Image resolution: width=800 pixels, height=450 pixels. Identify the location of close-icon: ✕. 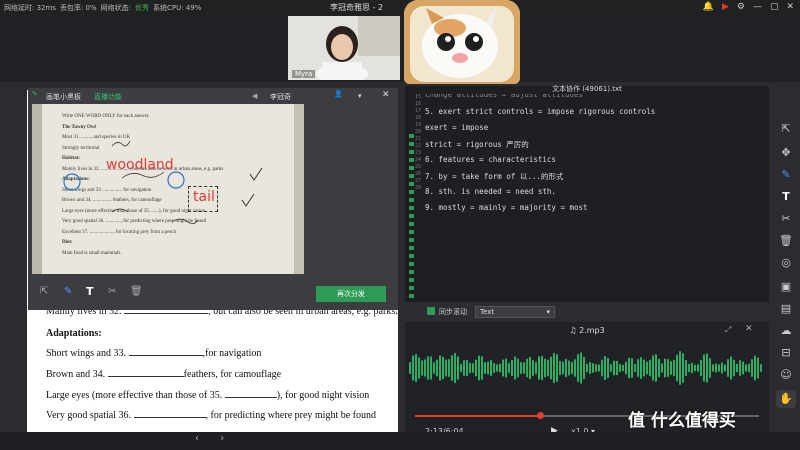
(790, 7).